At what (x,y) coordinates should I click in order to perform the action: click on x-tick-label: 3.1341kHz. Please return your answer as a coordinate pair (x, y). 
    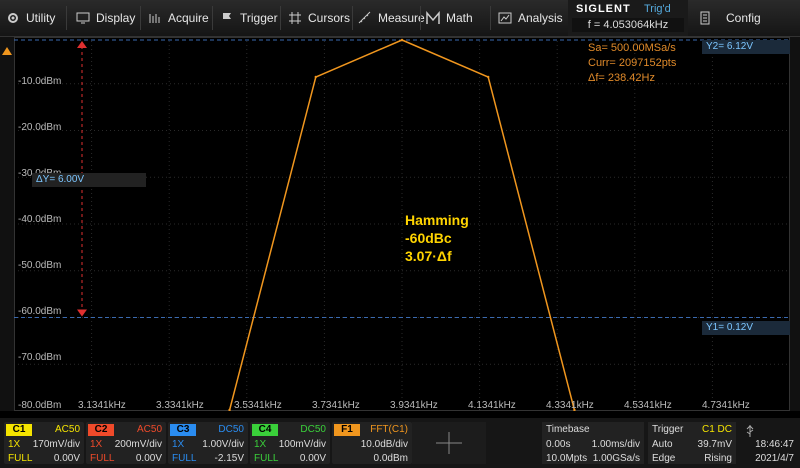
    Looking at the image, I should click on (102, 405).